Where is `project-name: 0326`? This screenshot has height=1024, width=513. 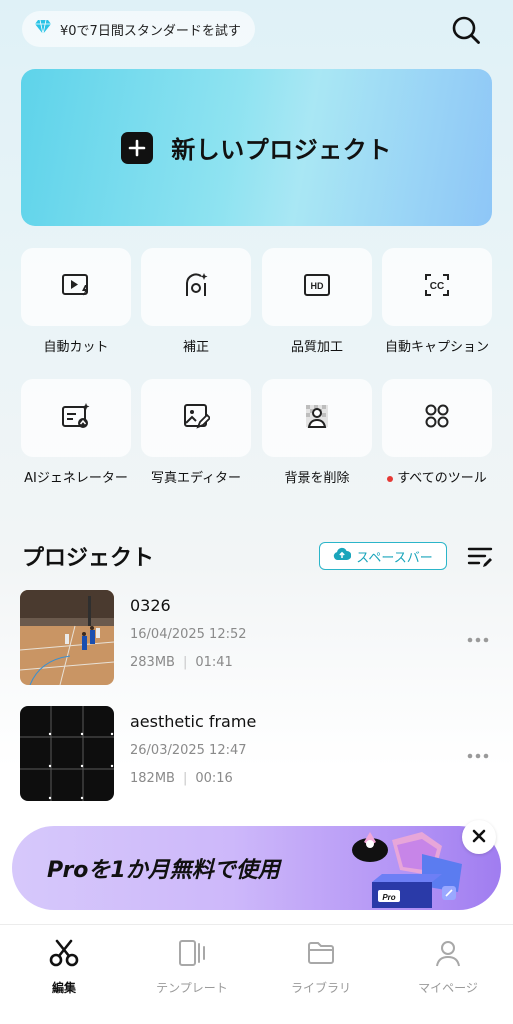
project-name: 0326 is located at coordinates (150, 605).